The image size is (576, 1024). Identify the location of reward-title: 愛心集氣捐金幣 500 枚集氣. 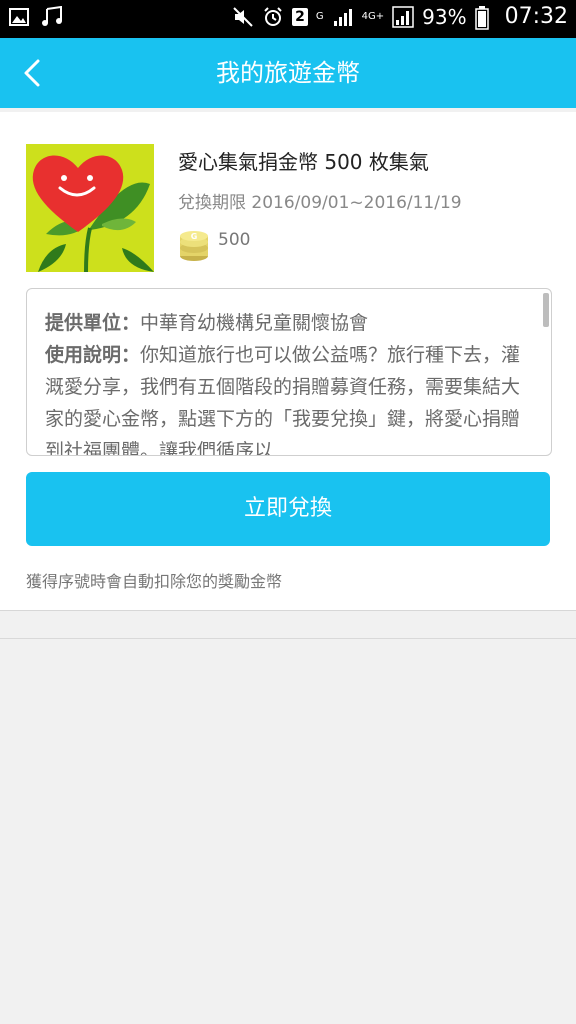
(303, 162).